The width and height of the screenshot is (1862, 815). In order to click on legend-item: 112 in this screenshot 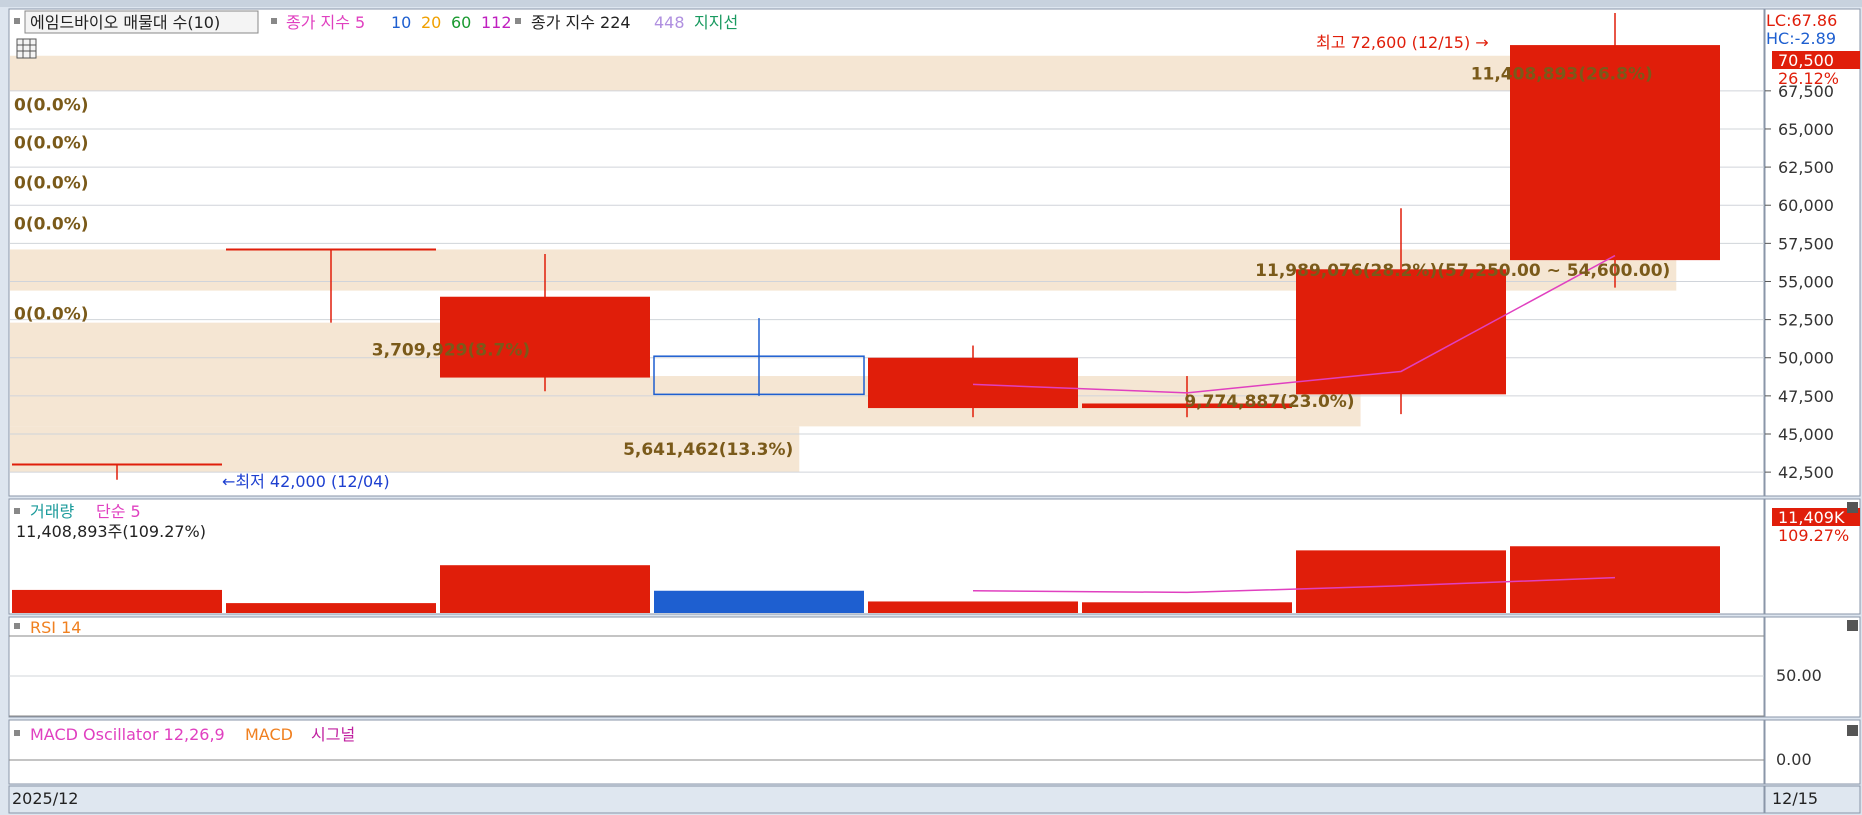, I will do `click(496, 22)`.